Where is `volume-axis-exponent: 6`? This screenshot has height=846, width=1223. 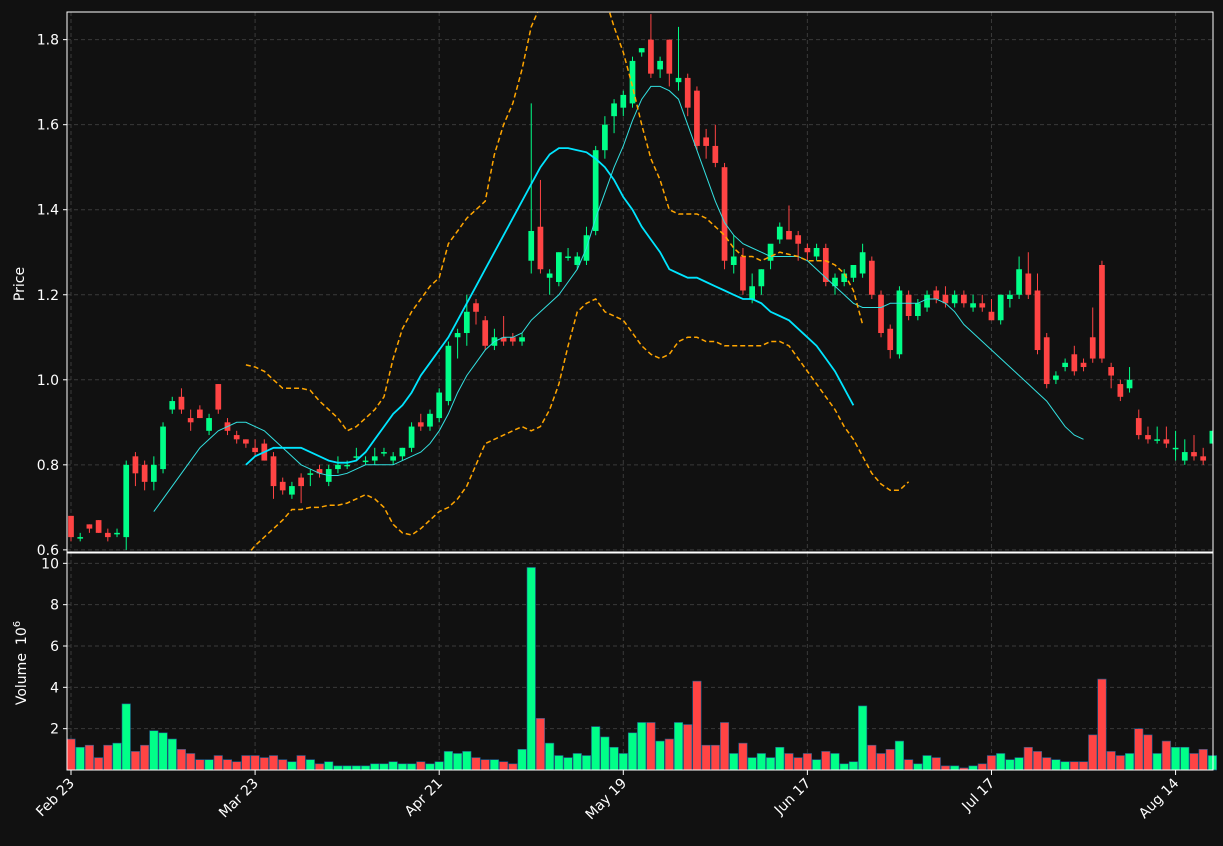
volume-axis-exponent: 6 is located at coordinates (17, 624).